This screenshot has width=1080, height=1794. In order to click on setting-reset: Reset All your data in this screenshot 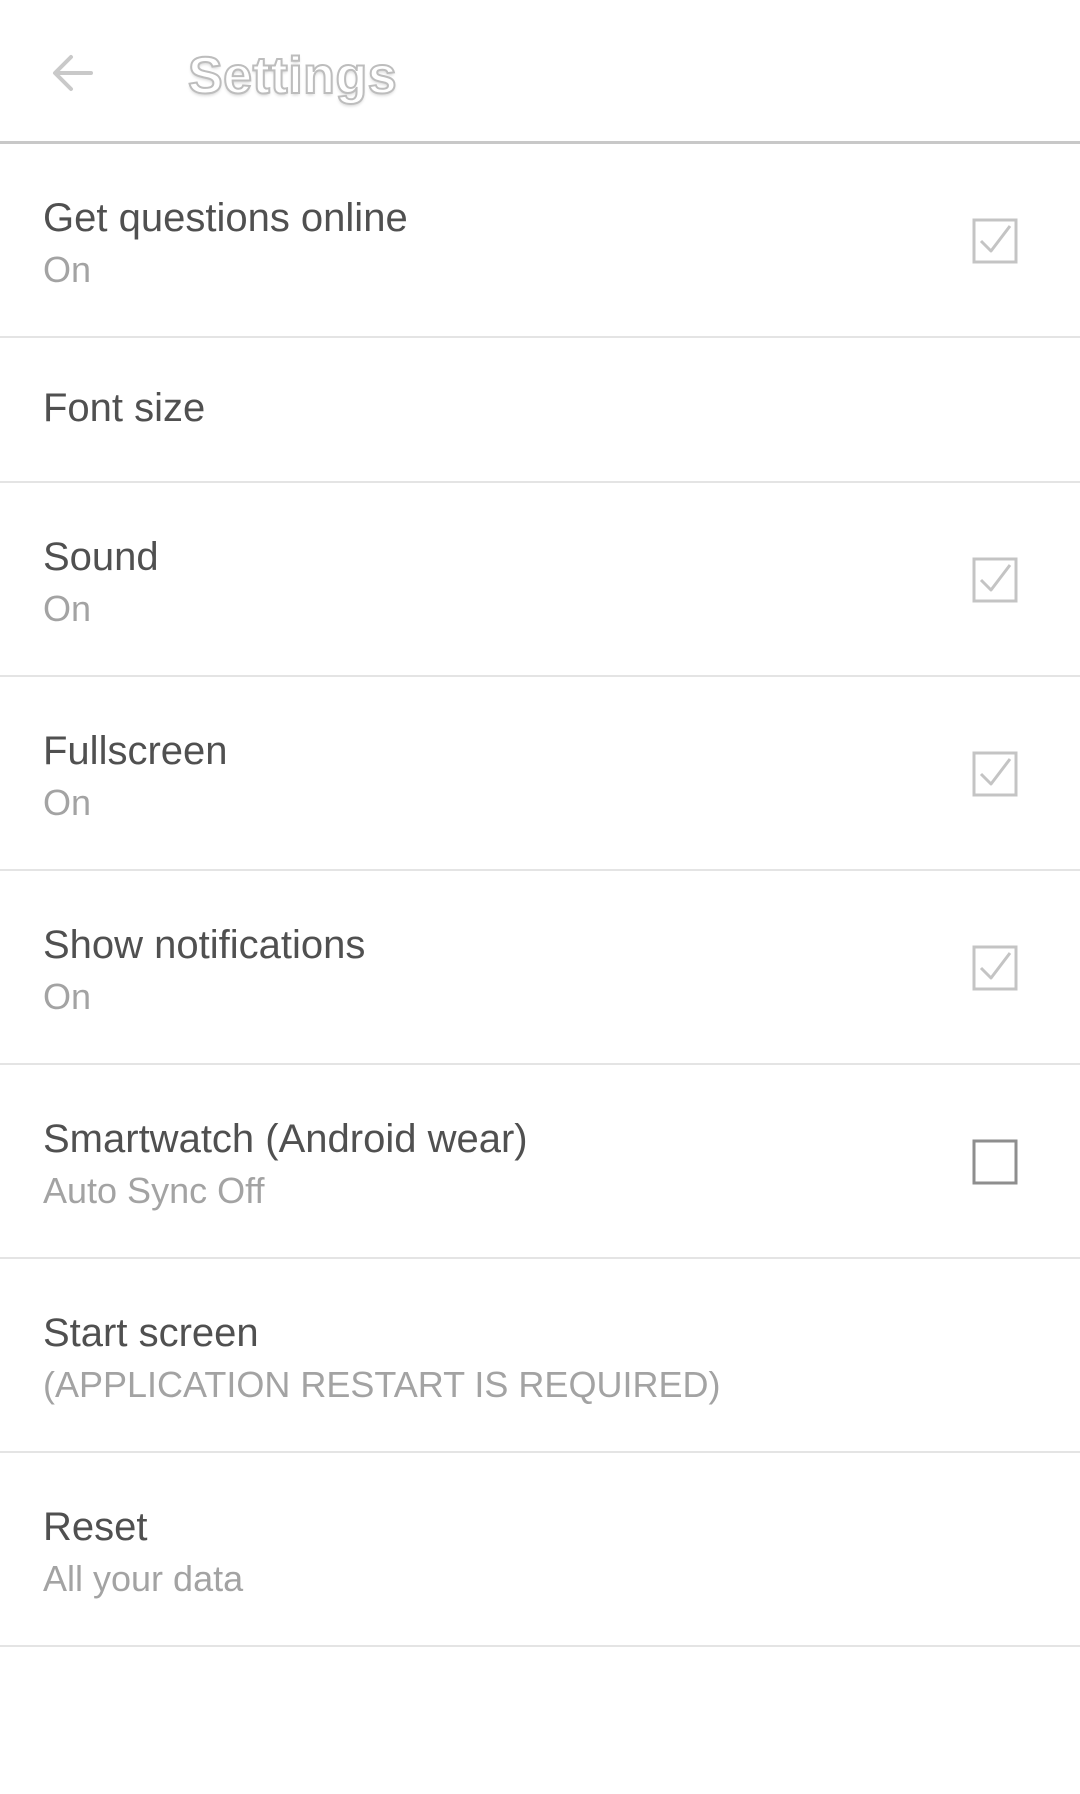, I will do `click(540, 1550)`.